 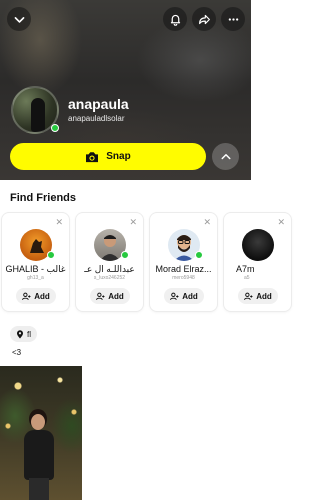 I want to click on collapse-button, so click(x=225, y=156).